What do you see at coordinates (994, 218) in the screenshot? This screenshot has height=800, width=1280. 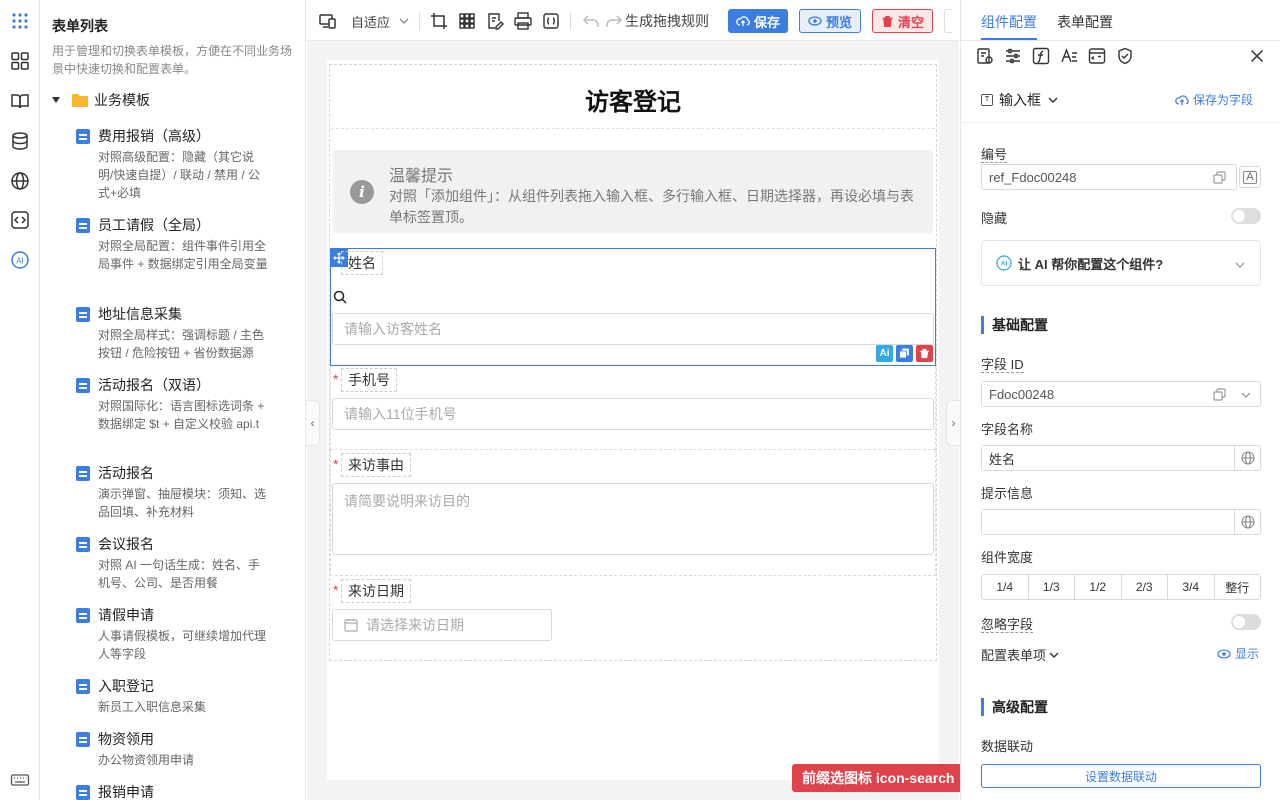 I see `hidden-label: 隐藏` at bounding box center [994, 218].